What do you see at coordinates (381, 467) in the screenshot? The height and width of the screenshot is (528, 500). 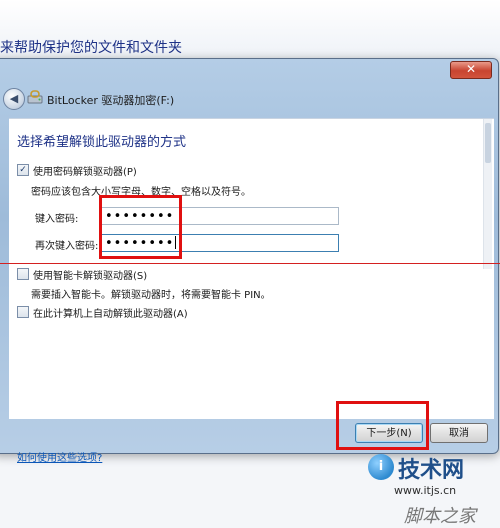 I see `watermark-logo: i` at bounding box center [381, 467].